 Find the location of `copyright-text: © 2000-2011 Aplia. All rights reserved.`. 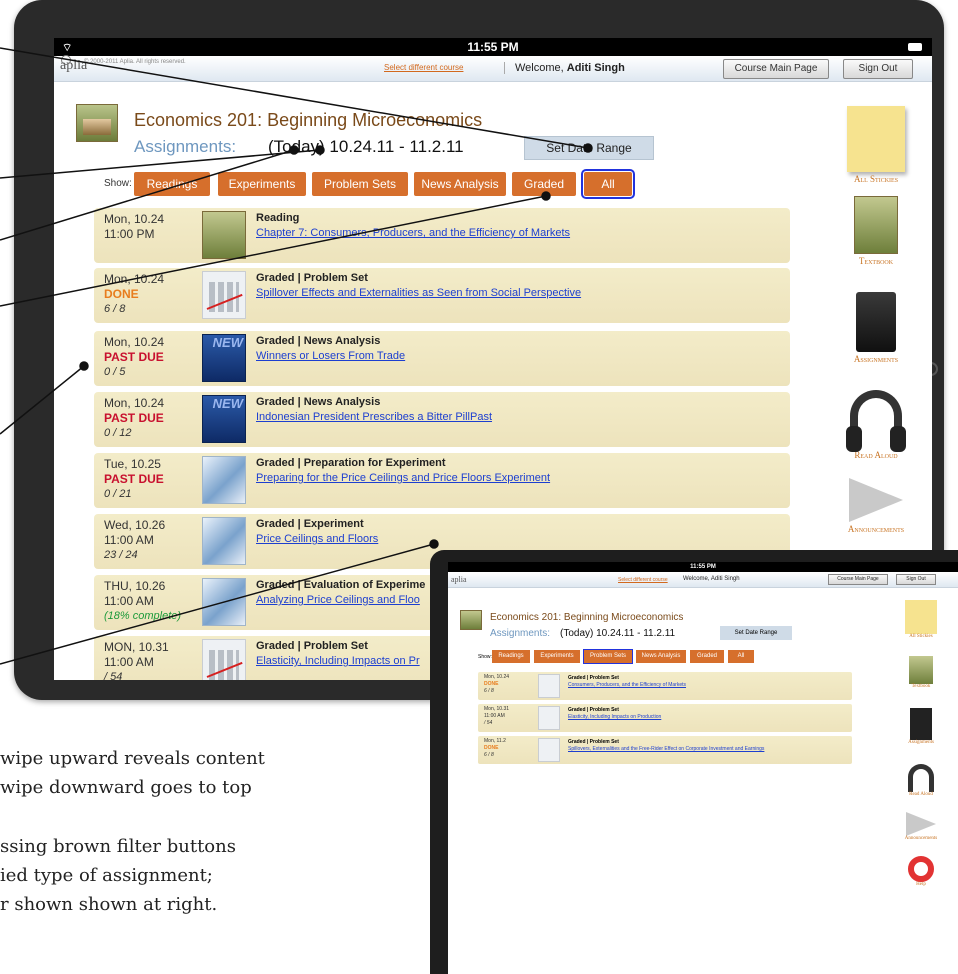

copyright-text: © 2000-2011 Aplia. All rights reserved. is located at coordinates (135, 62).